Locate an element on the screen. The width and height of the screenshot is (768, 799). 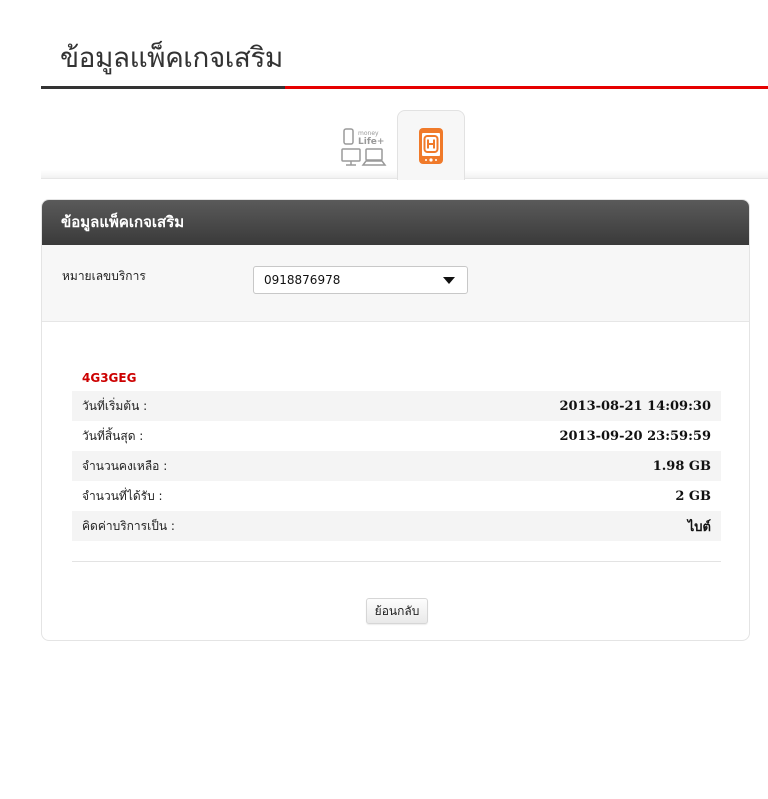
package-name: 4G3GEG is located at coordinates (109, 378).